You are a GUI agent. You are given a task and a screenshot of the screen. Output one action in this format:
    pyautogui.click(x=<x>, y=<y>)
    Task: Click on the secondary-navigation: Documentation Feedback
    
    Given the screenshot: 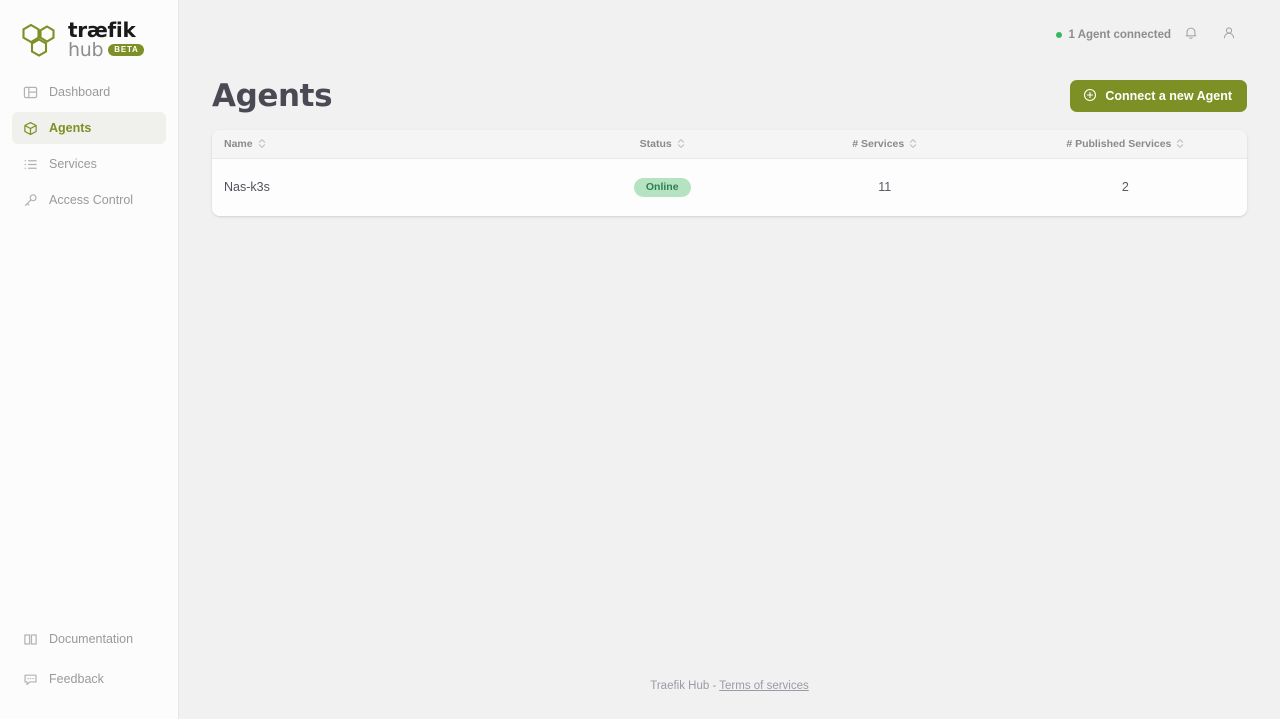 What is the action you would take?
    pyautogui.click(x=89, y=671)
    